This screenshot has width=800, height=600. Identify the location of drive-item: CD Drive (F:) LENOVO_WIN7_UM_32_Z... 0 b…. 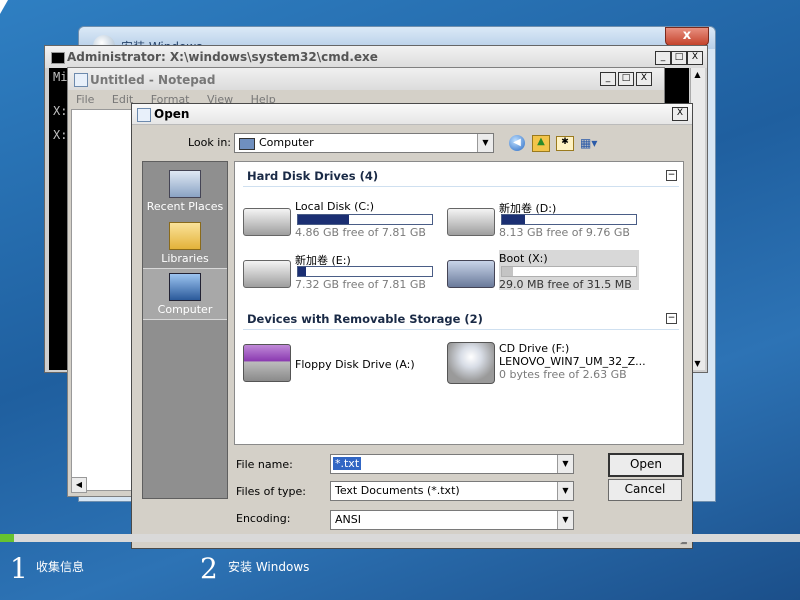
(546, 363).